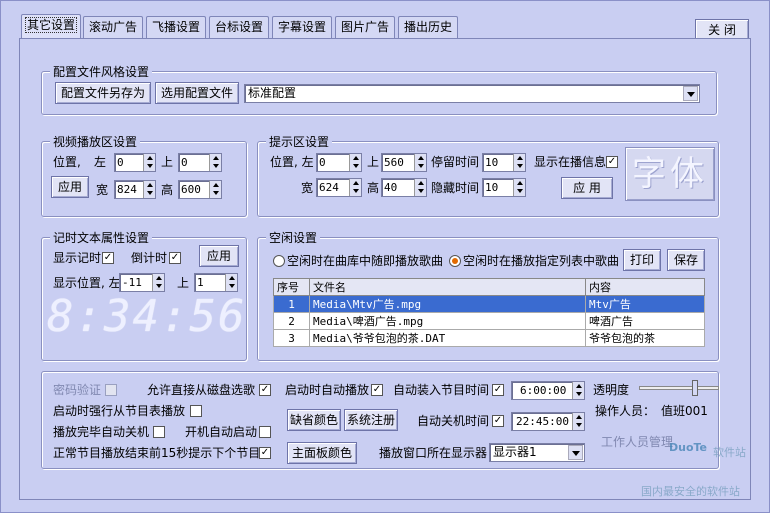  I want to click on tab-scroll-ads: 滚动广告, so click(113, 27).